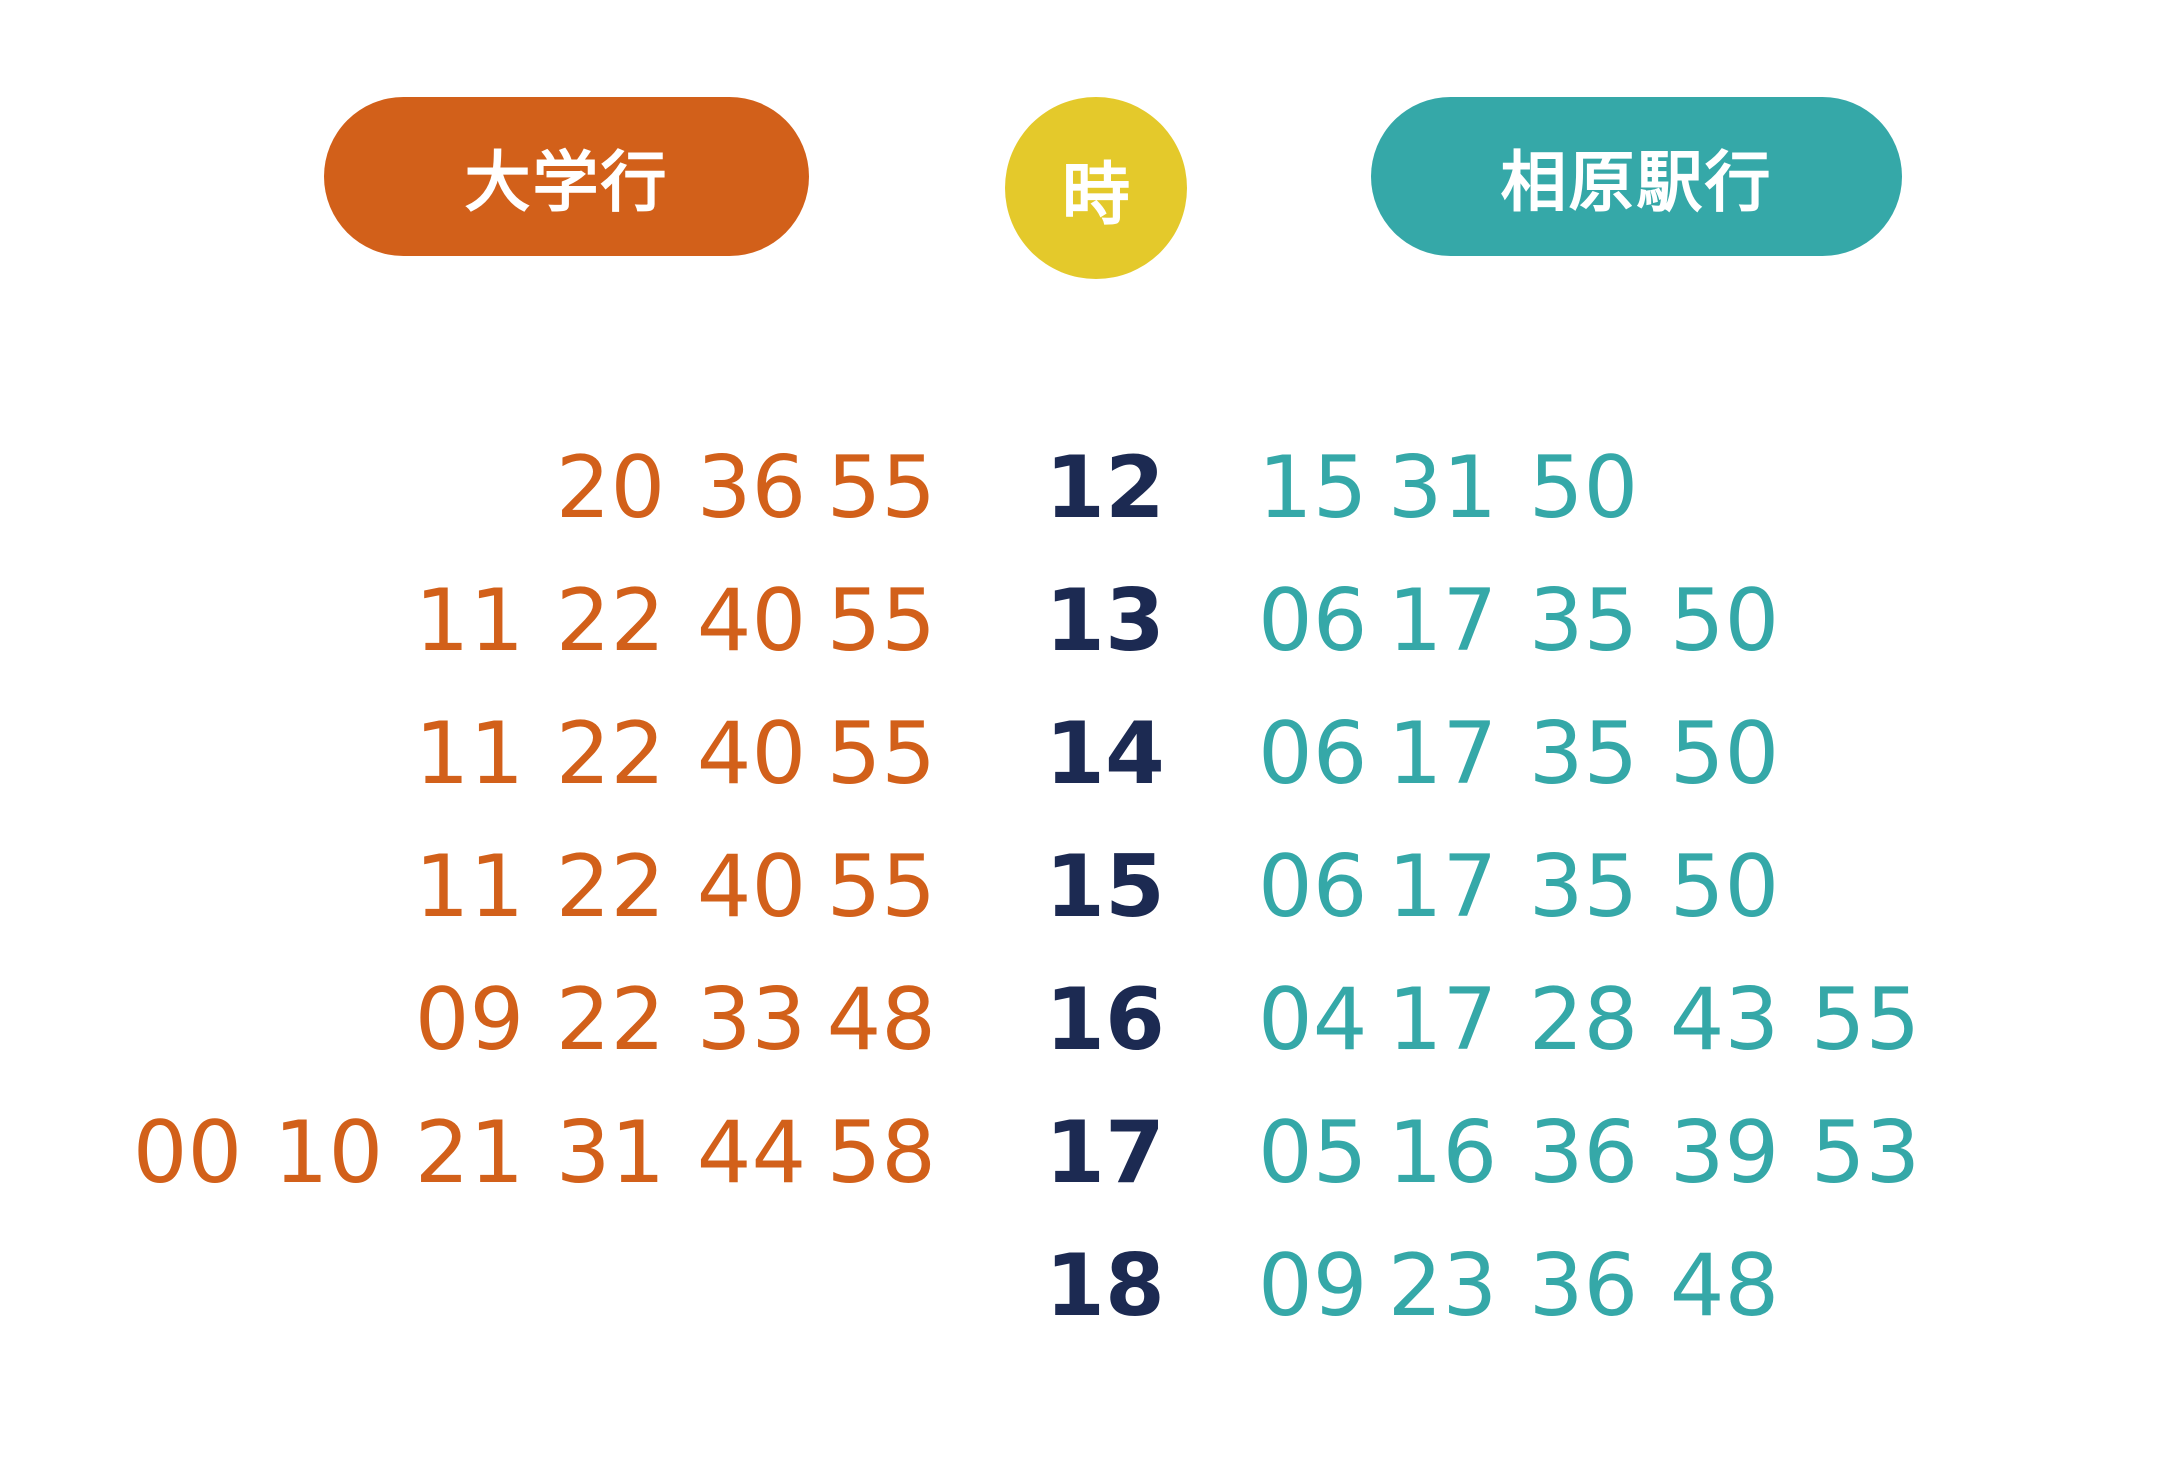 This screenshot has width=2171, height=1463. I want to click on station-bound-minutes: 09 23 36 48, so click(1526, 1286).